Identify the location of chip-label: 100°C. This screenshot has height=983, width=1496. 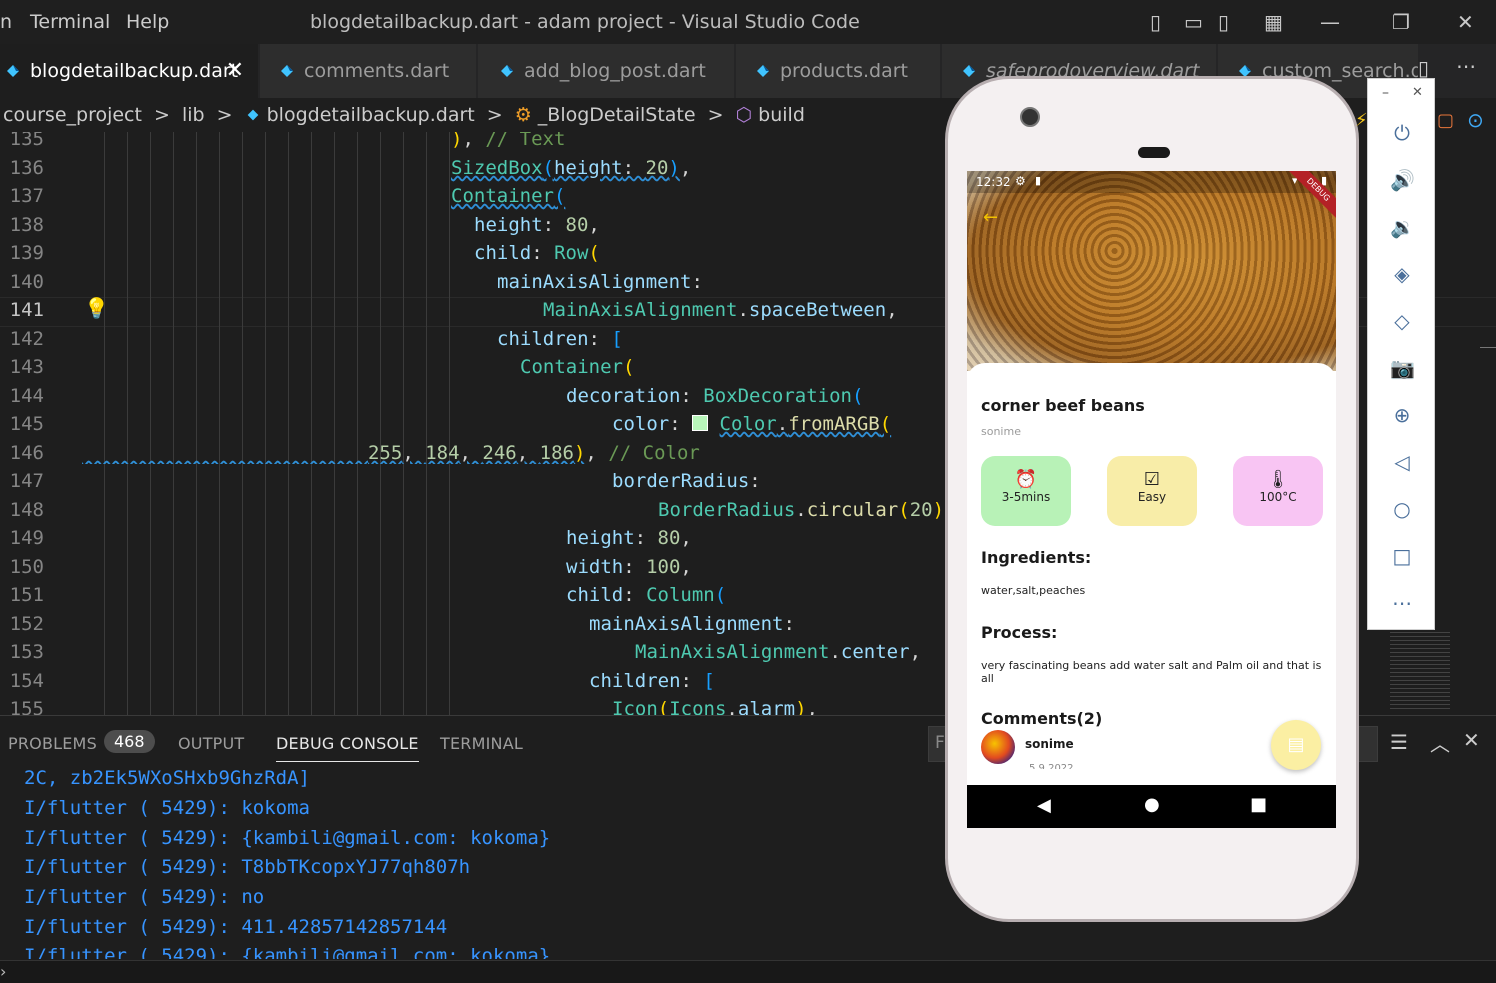
(1278, 497).